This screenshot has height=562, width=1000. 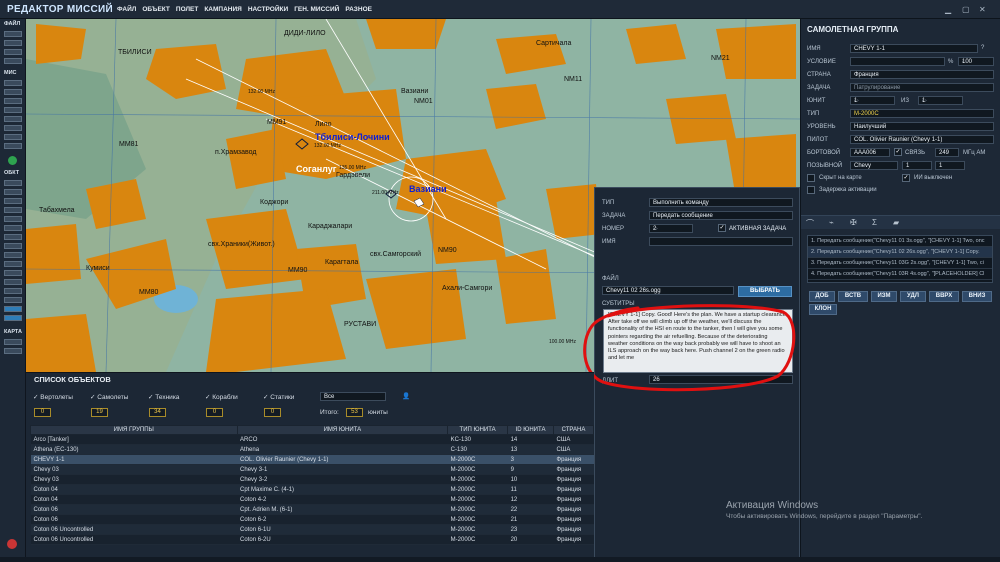 I want to click on add-ship-button, so click(x=13, y=210).